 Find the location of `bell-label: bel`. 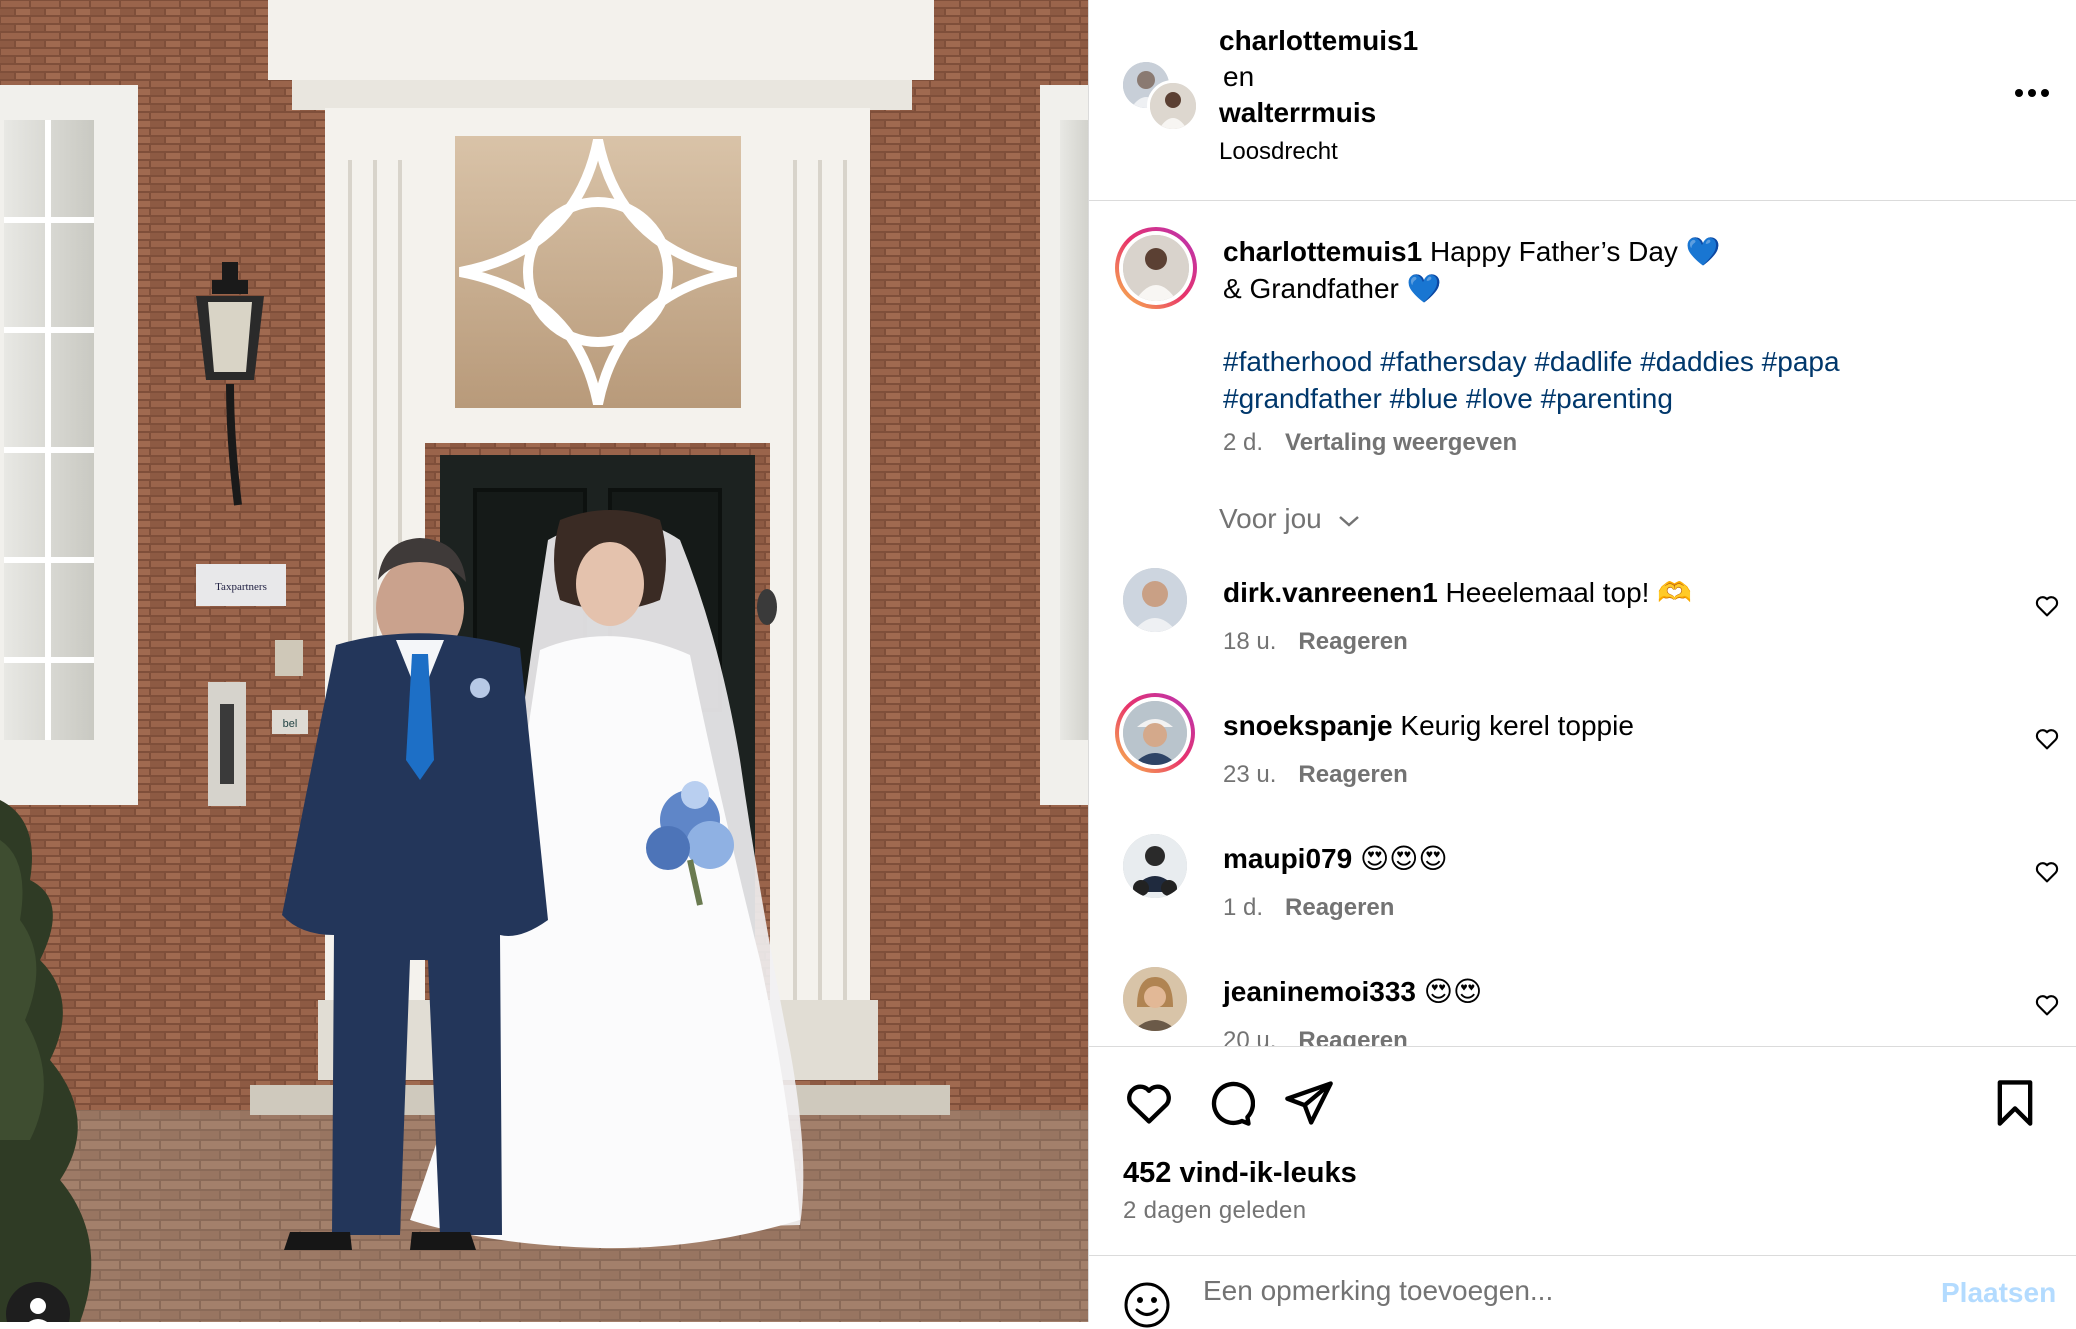

bell-label: bel is located at coordinates (290, 724).